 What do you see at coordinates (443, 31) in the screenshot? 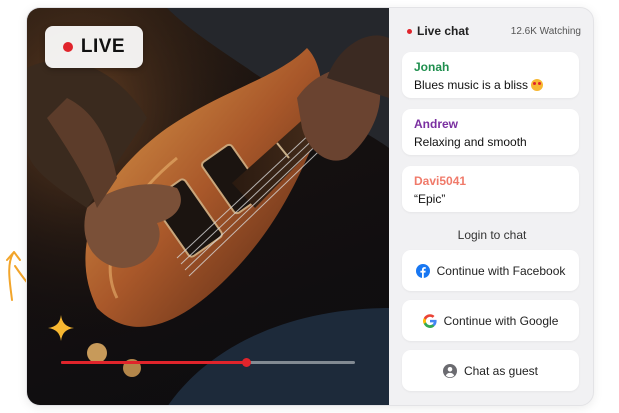
I see `chat-title-label: Live chat` at bounding box center [443, 31].